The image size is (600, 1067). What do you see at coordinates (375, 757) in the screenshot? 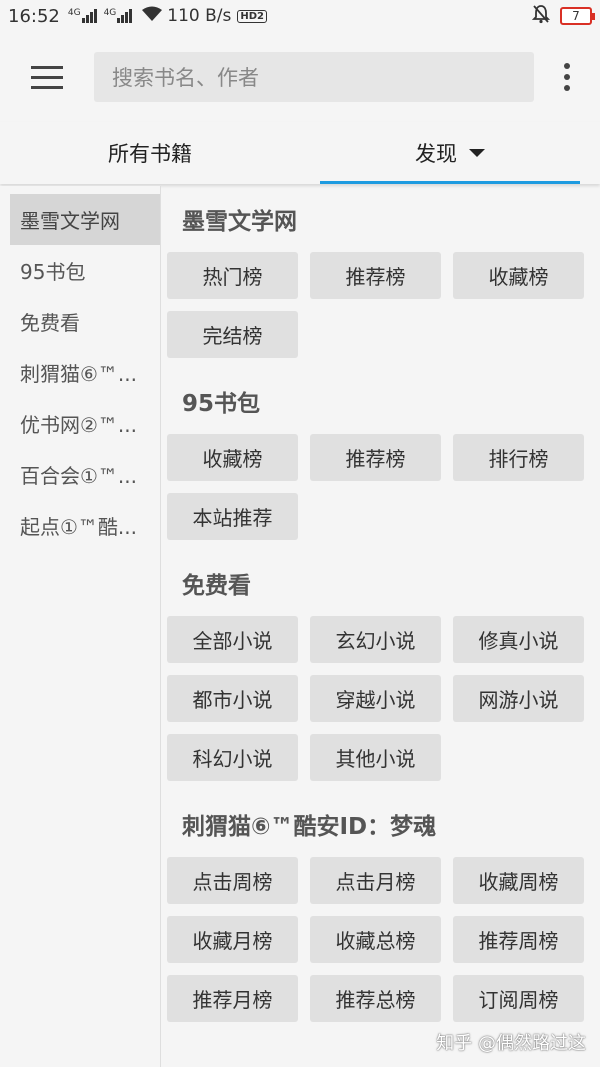
I see `category-chip: 其他小说` at bounding box center [375, 757].